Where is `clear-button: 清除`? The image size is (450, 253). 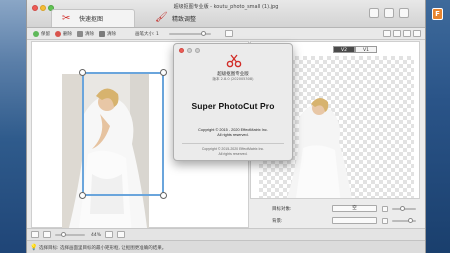
clear-button: 清除 is located at coordinates (107, 34).